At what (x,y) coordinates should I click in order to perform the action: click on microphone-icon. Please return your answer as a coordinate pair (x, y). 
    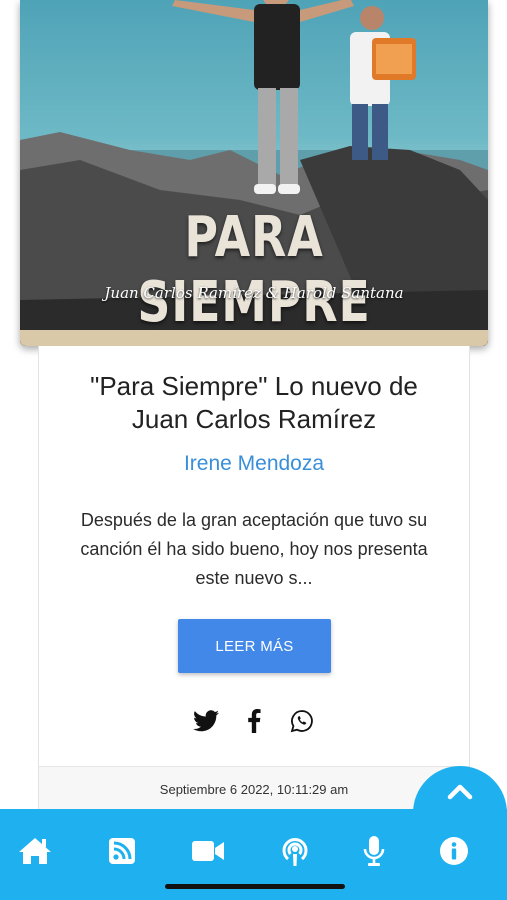
    Looking at the image, I should click on (374, 851).